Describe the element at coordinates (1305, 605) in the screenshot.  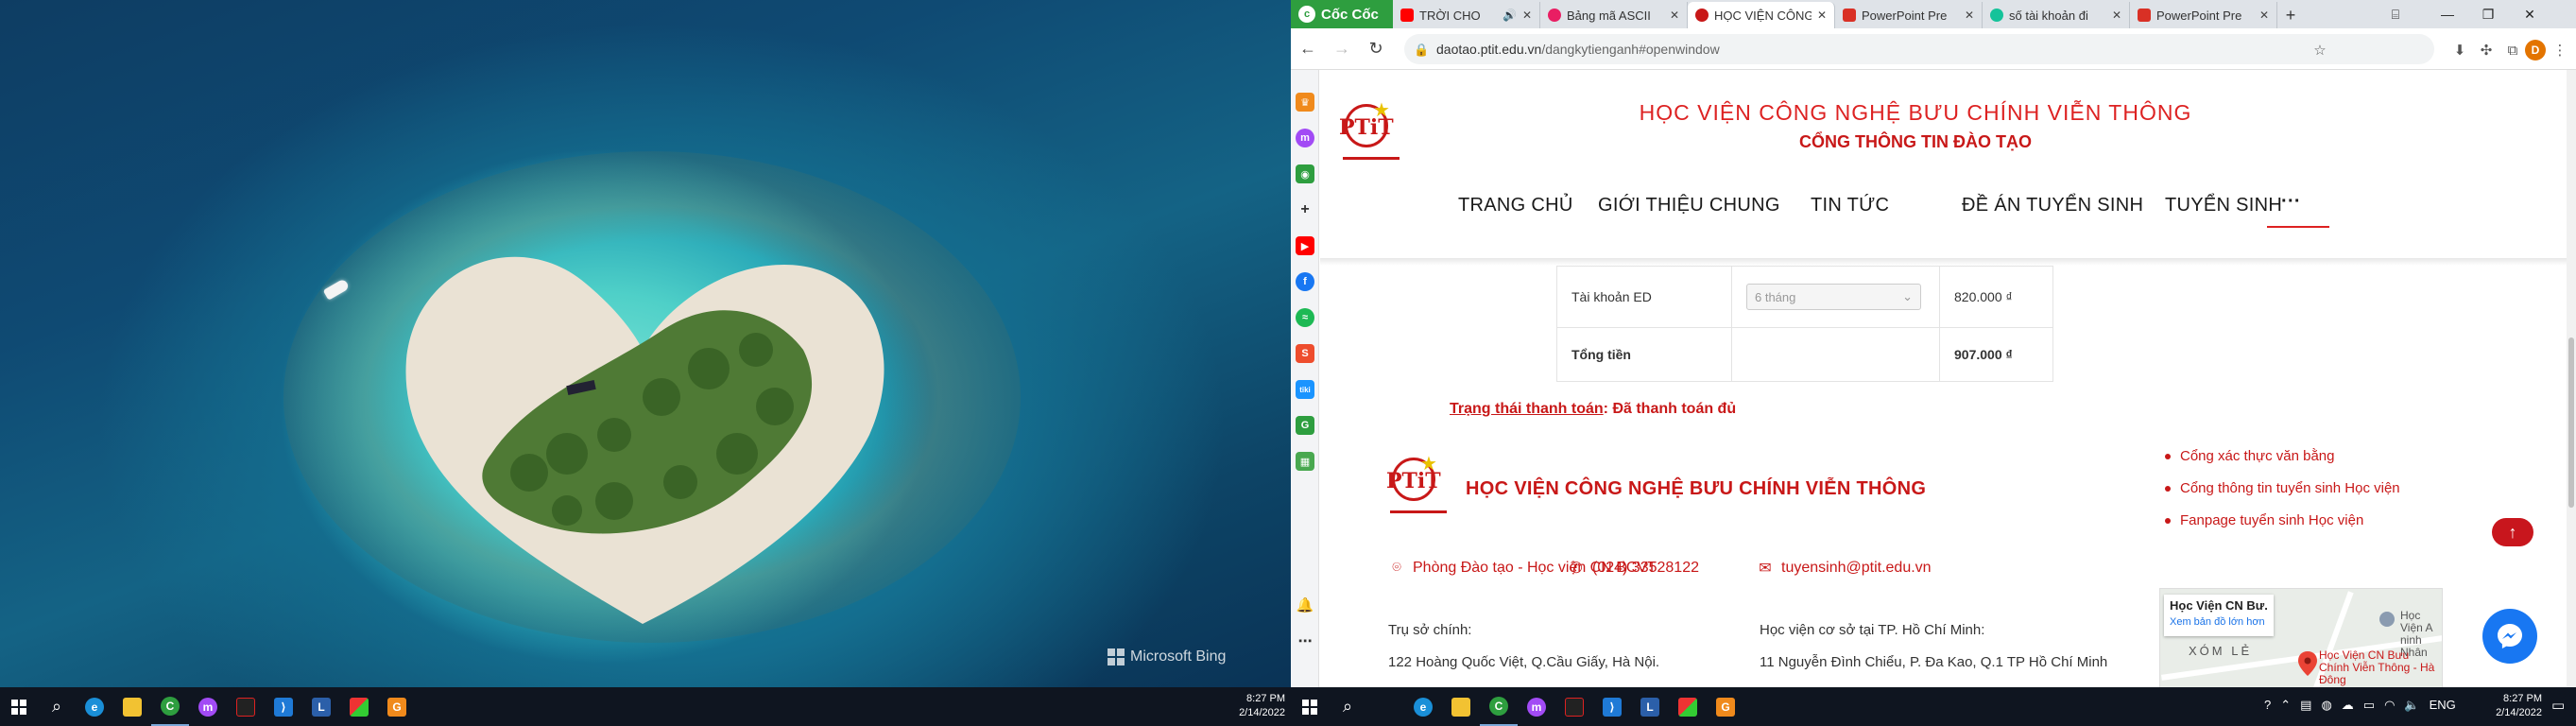
I see `bell-icon: 🔔` at that location.